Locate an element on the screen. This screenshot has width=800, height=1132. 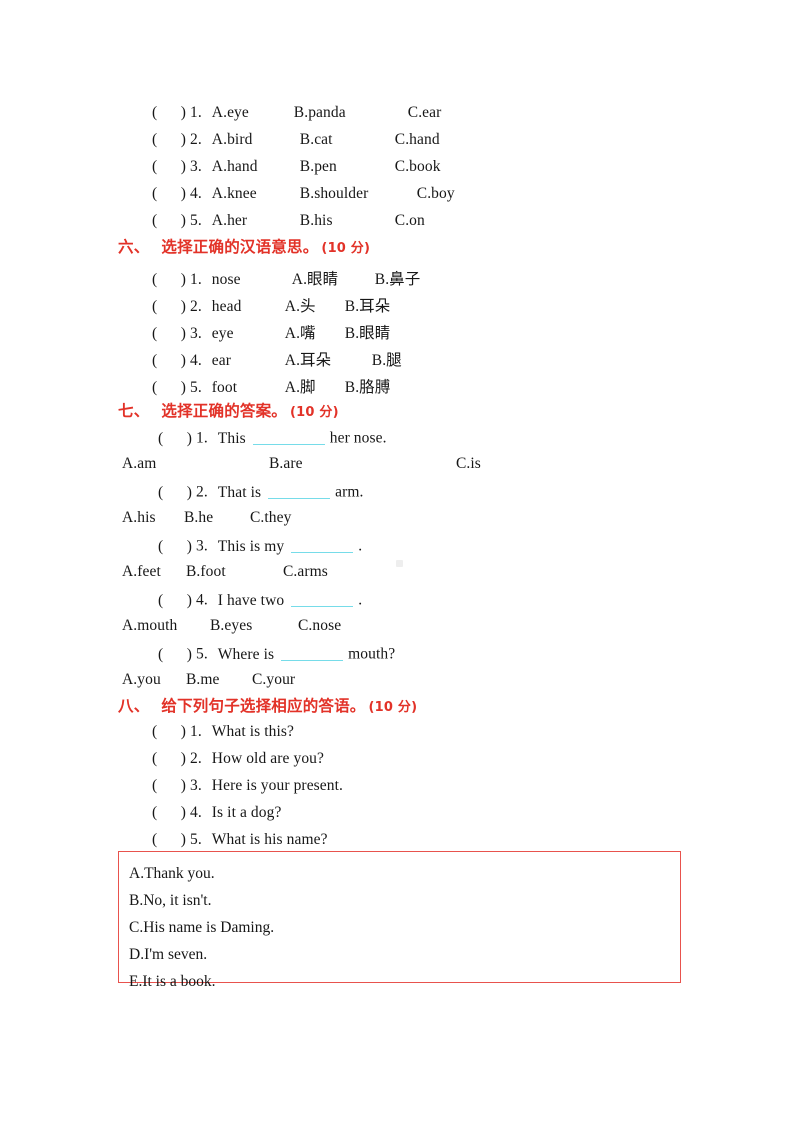
option-c: C.nose is located at coordinates (319, 626).